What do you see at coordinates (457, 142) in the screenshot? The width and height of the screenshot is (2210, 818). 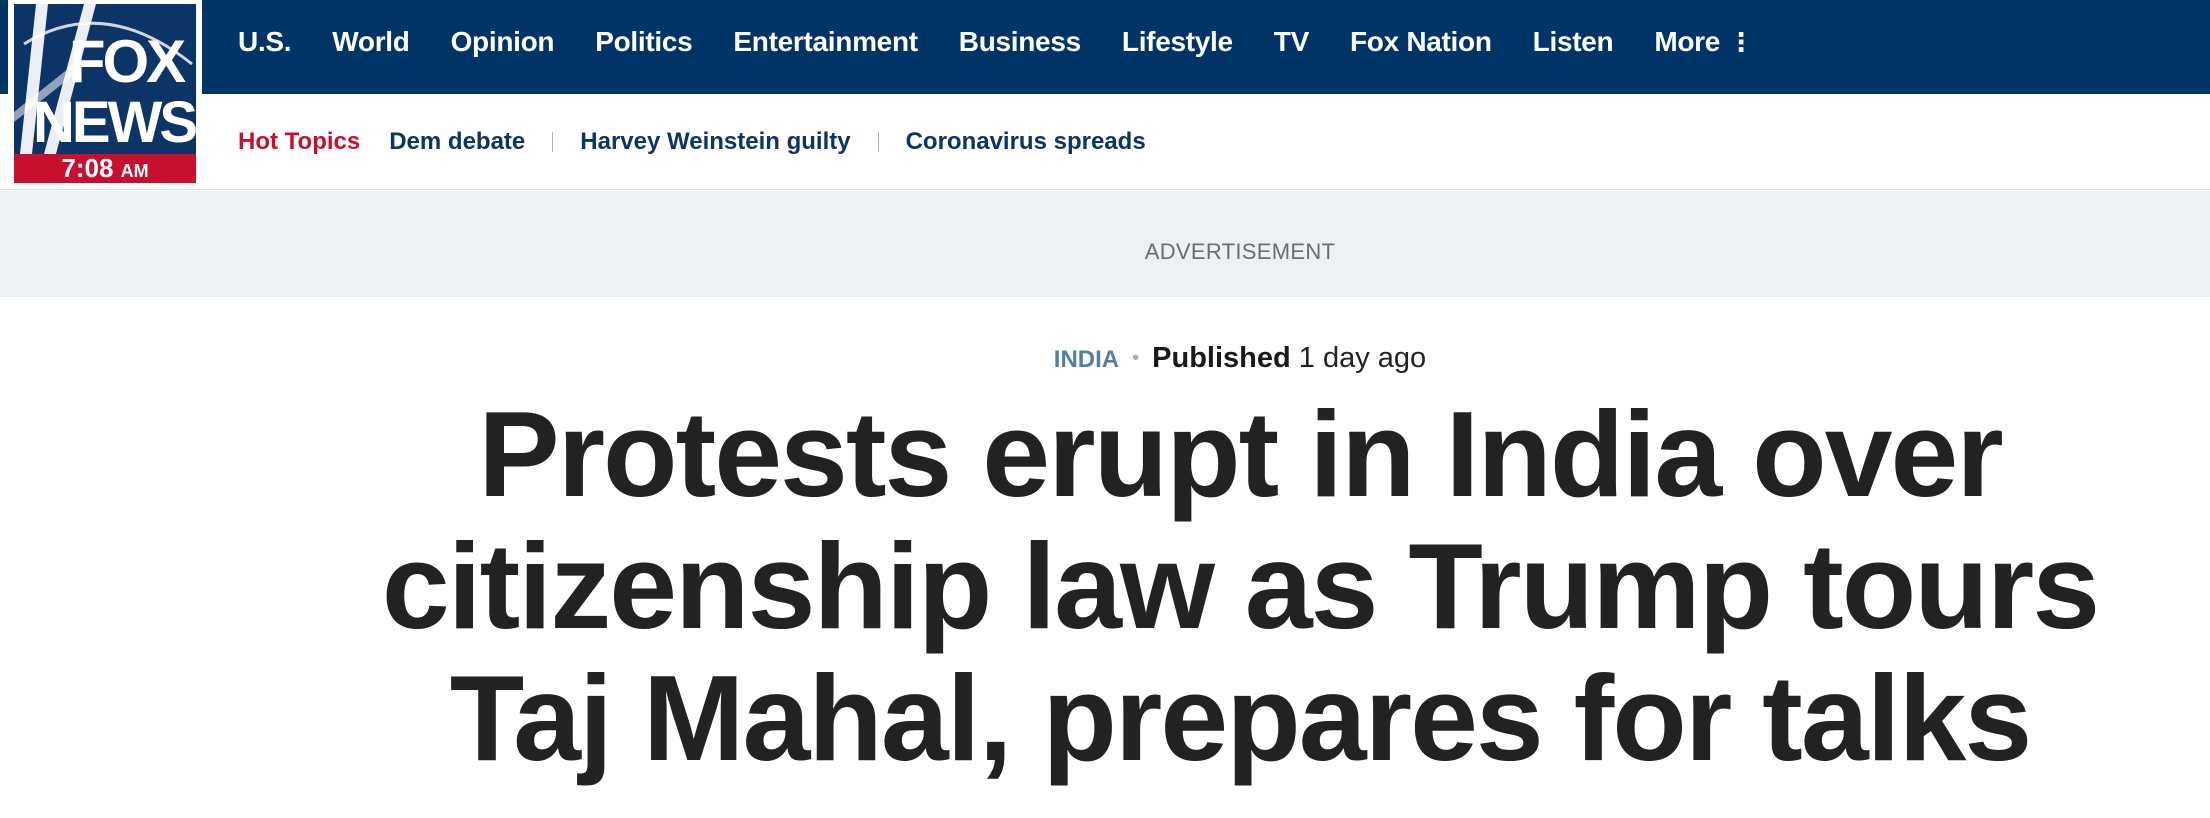 I see `hot-topic-dem-debate: Dem debate` at bounding box center [457, 142].